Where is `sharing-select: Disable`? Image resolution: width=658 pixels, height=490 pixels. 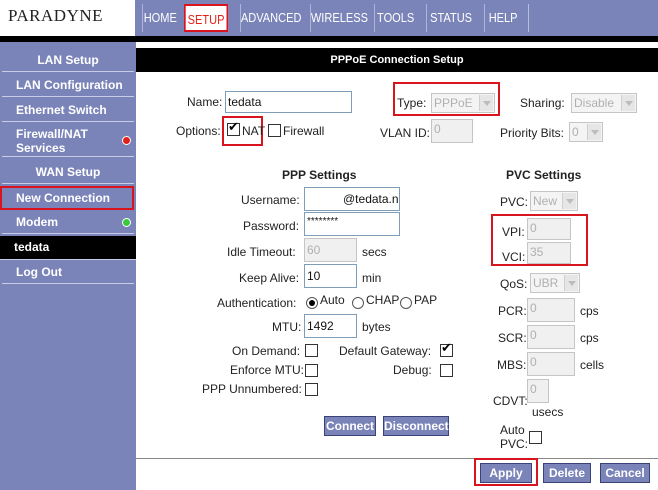
sharing-select: Disable is located at coordinates (604, 103).